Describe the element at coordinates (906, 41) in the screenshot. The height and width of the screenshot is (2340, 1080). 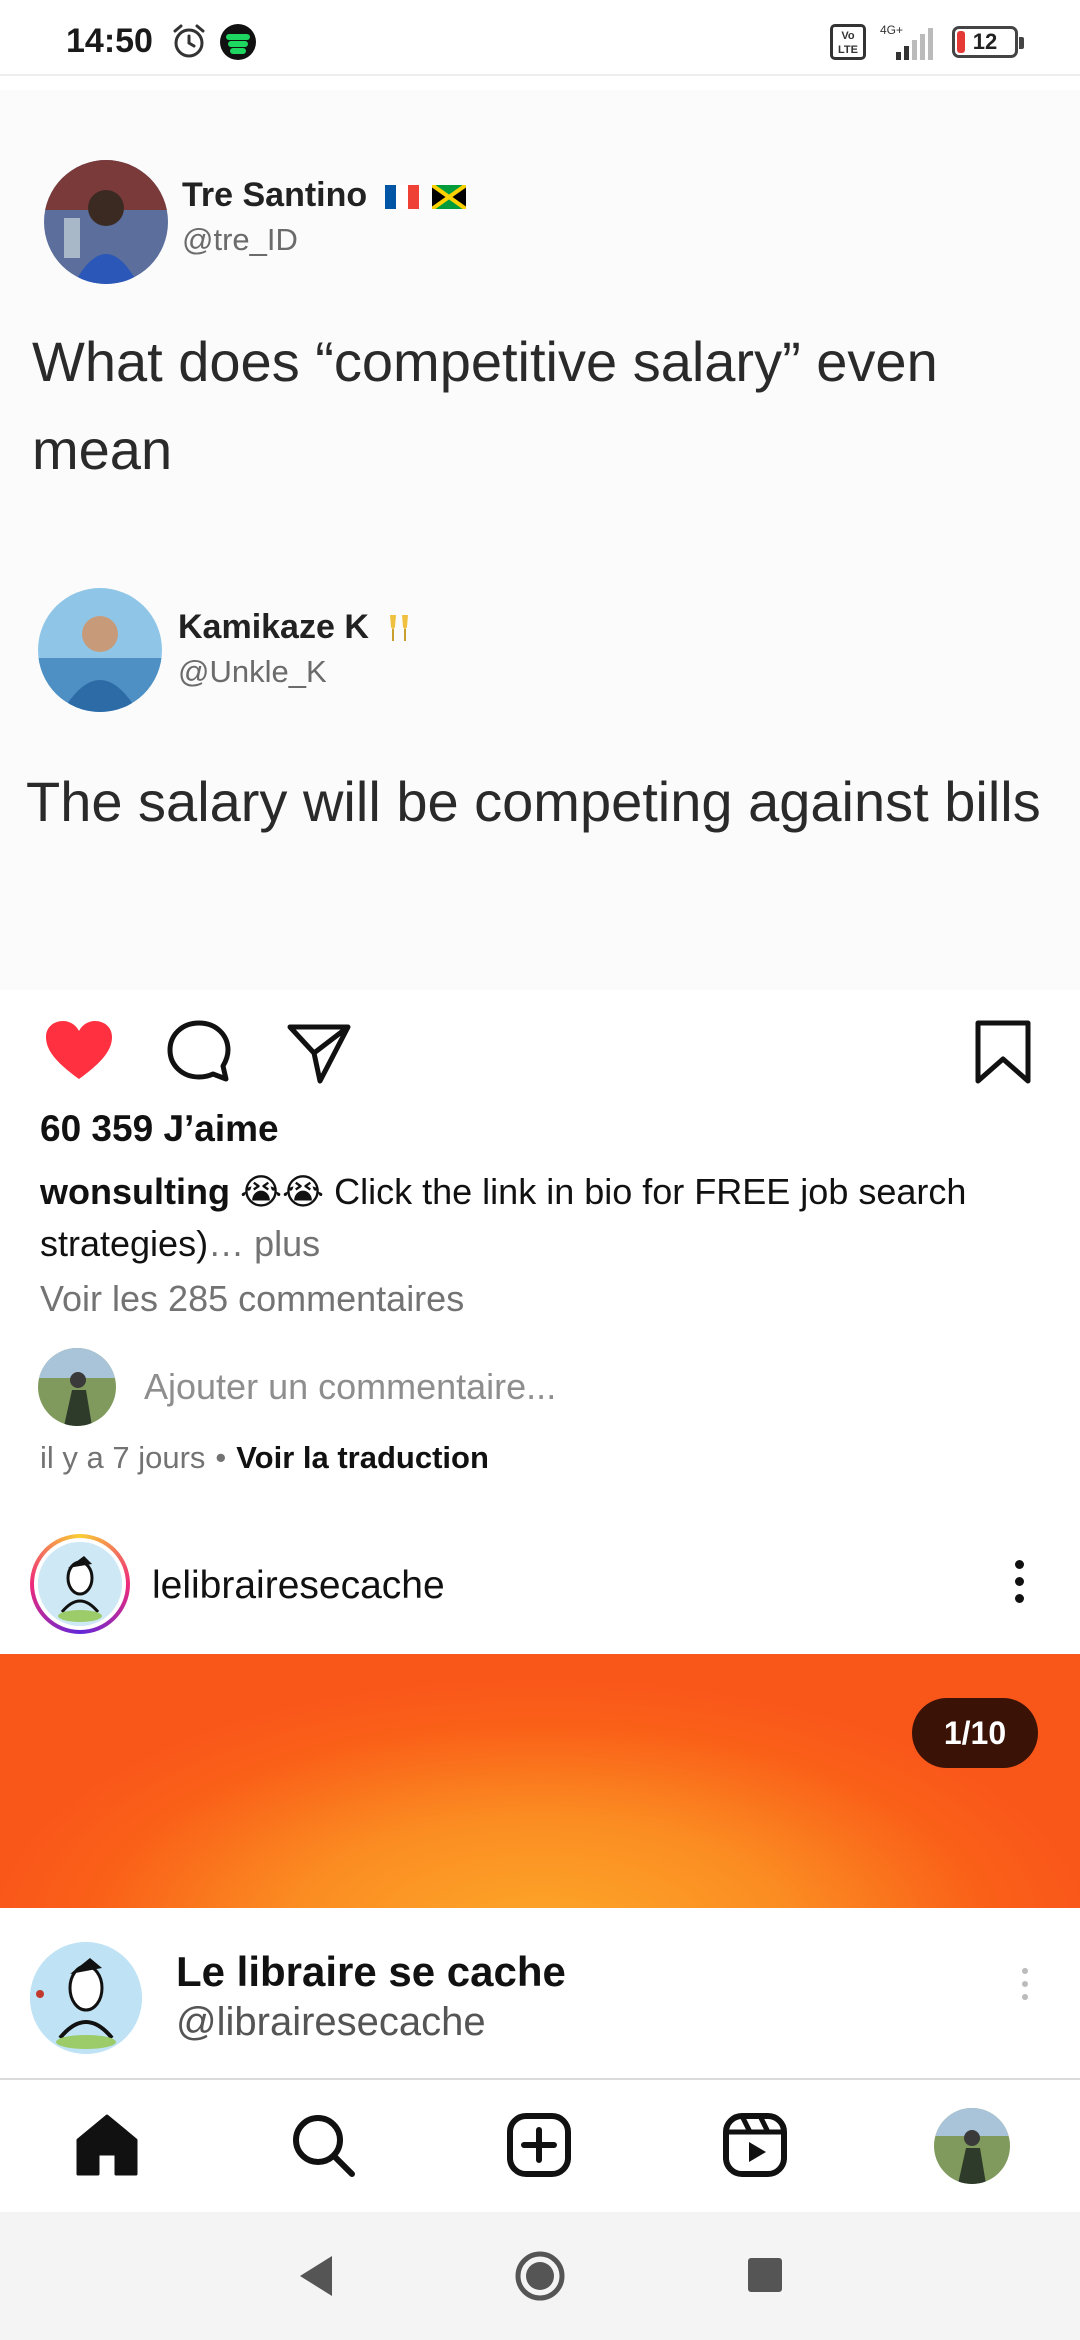
I see `signal-icon: 4G+` at that location.